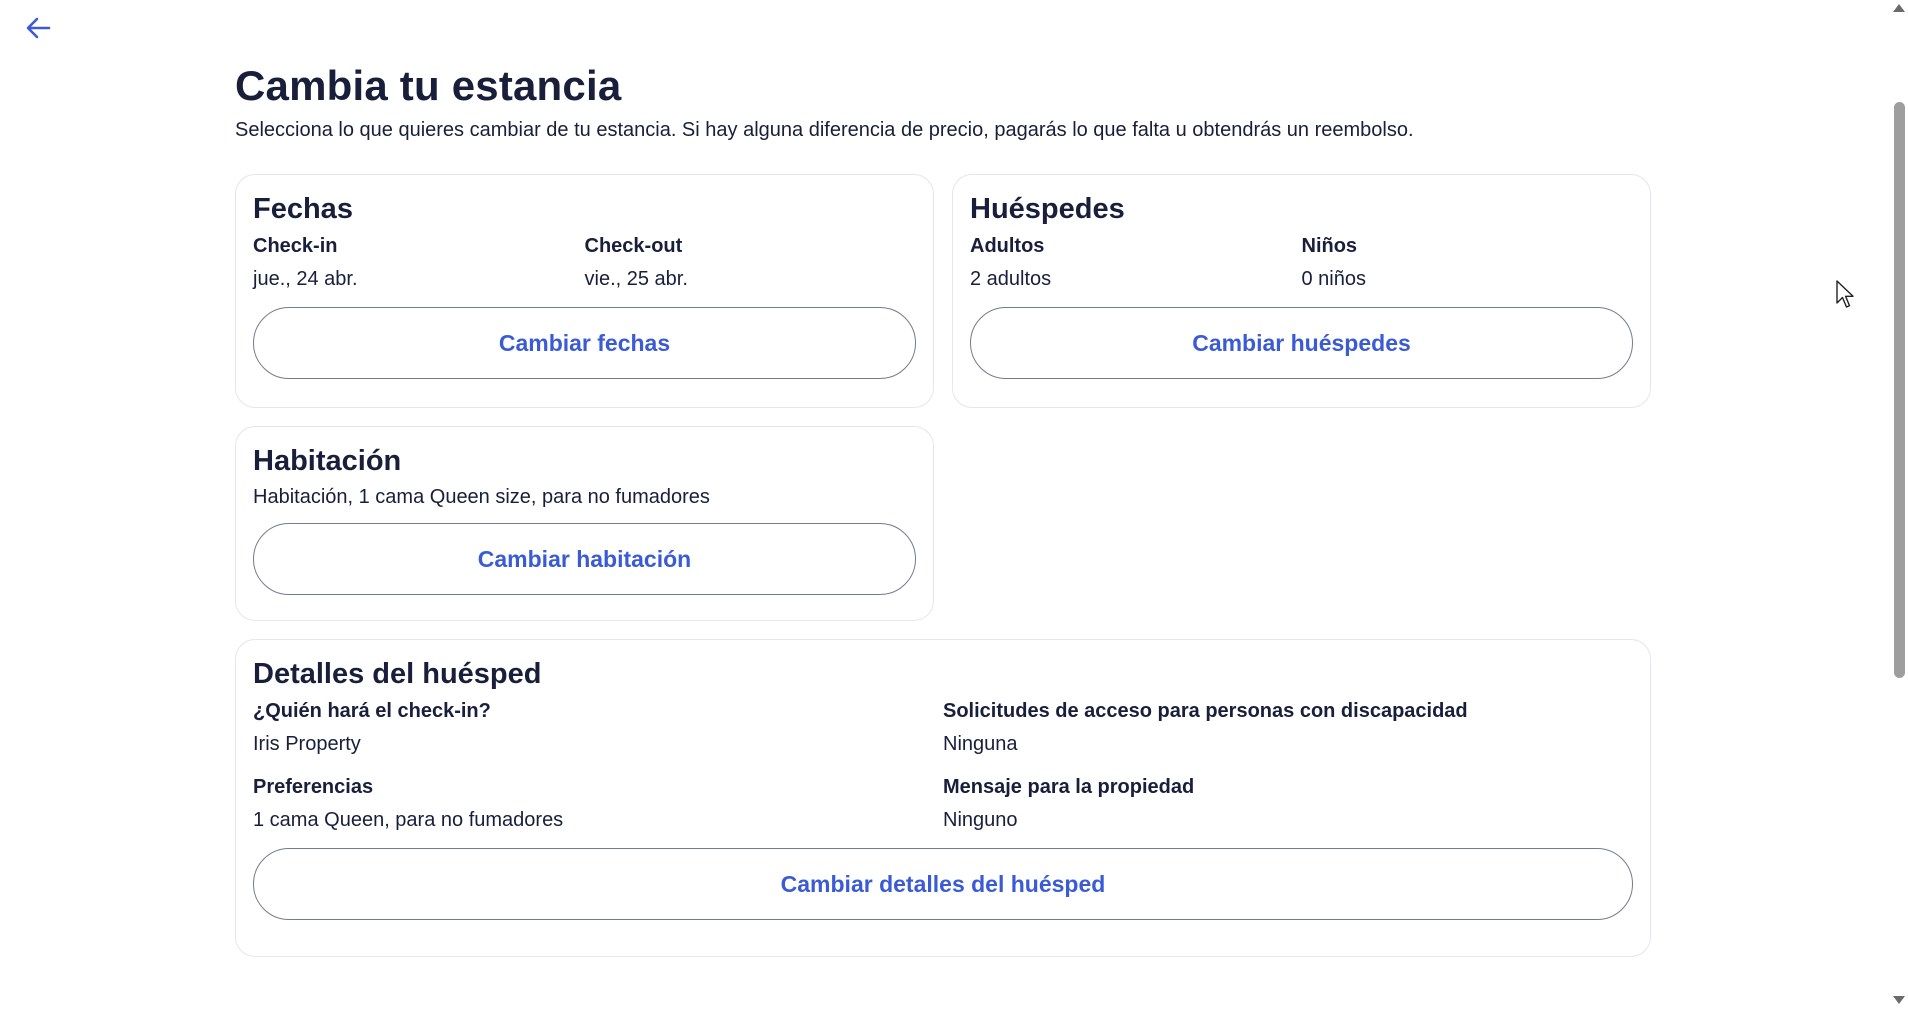  I want to click on back-button, so click(38, 28).